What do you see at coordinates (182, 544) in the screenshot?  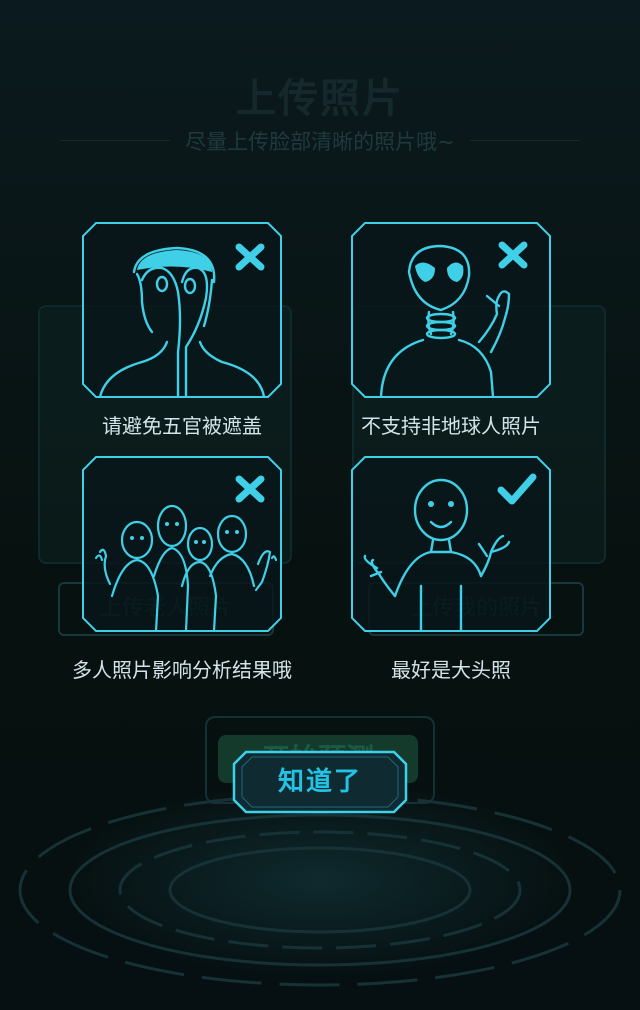 I see `tip-card-group-photo` at bounding box center [182, 544].